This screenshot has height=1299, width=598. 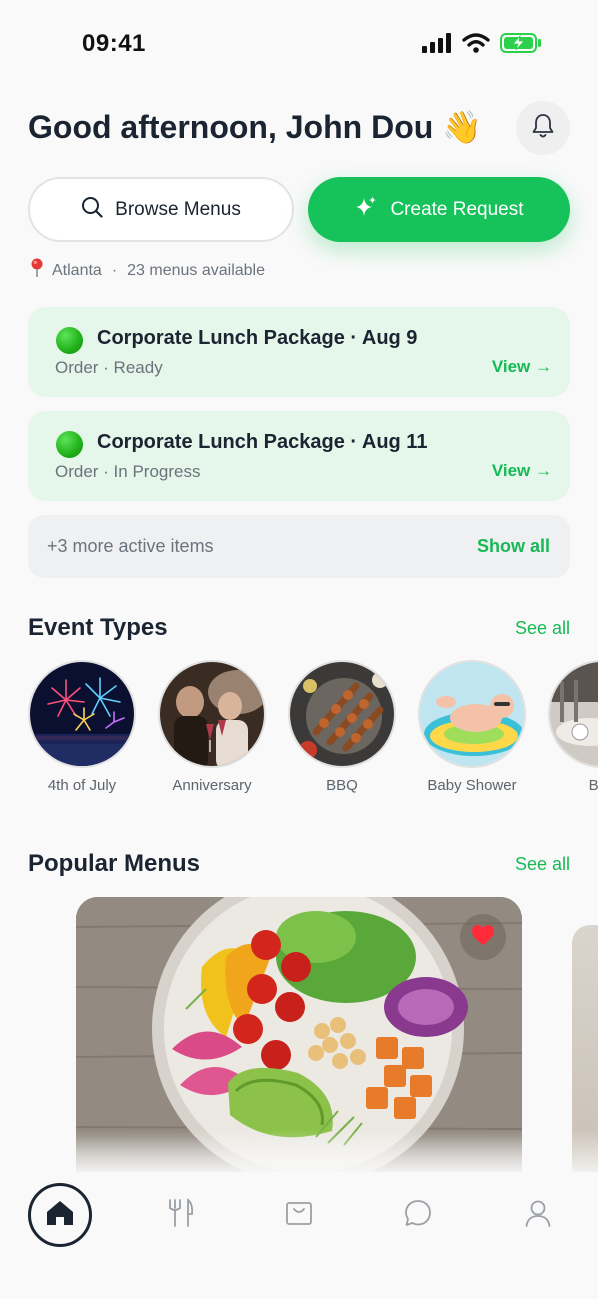 I want to click on status-time: 09:41, so click(x=114, y=43).